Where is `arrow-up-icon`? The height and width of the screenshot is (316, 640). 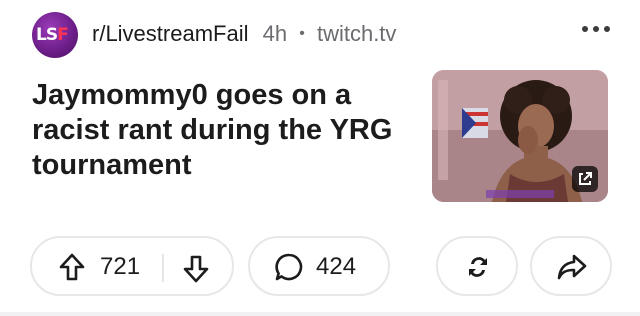 arrow-up-icon is located at coordinates (72, 267).